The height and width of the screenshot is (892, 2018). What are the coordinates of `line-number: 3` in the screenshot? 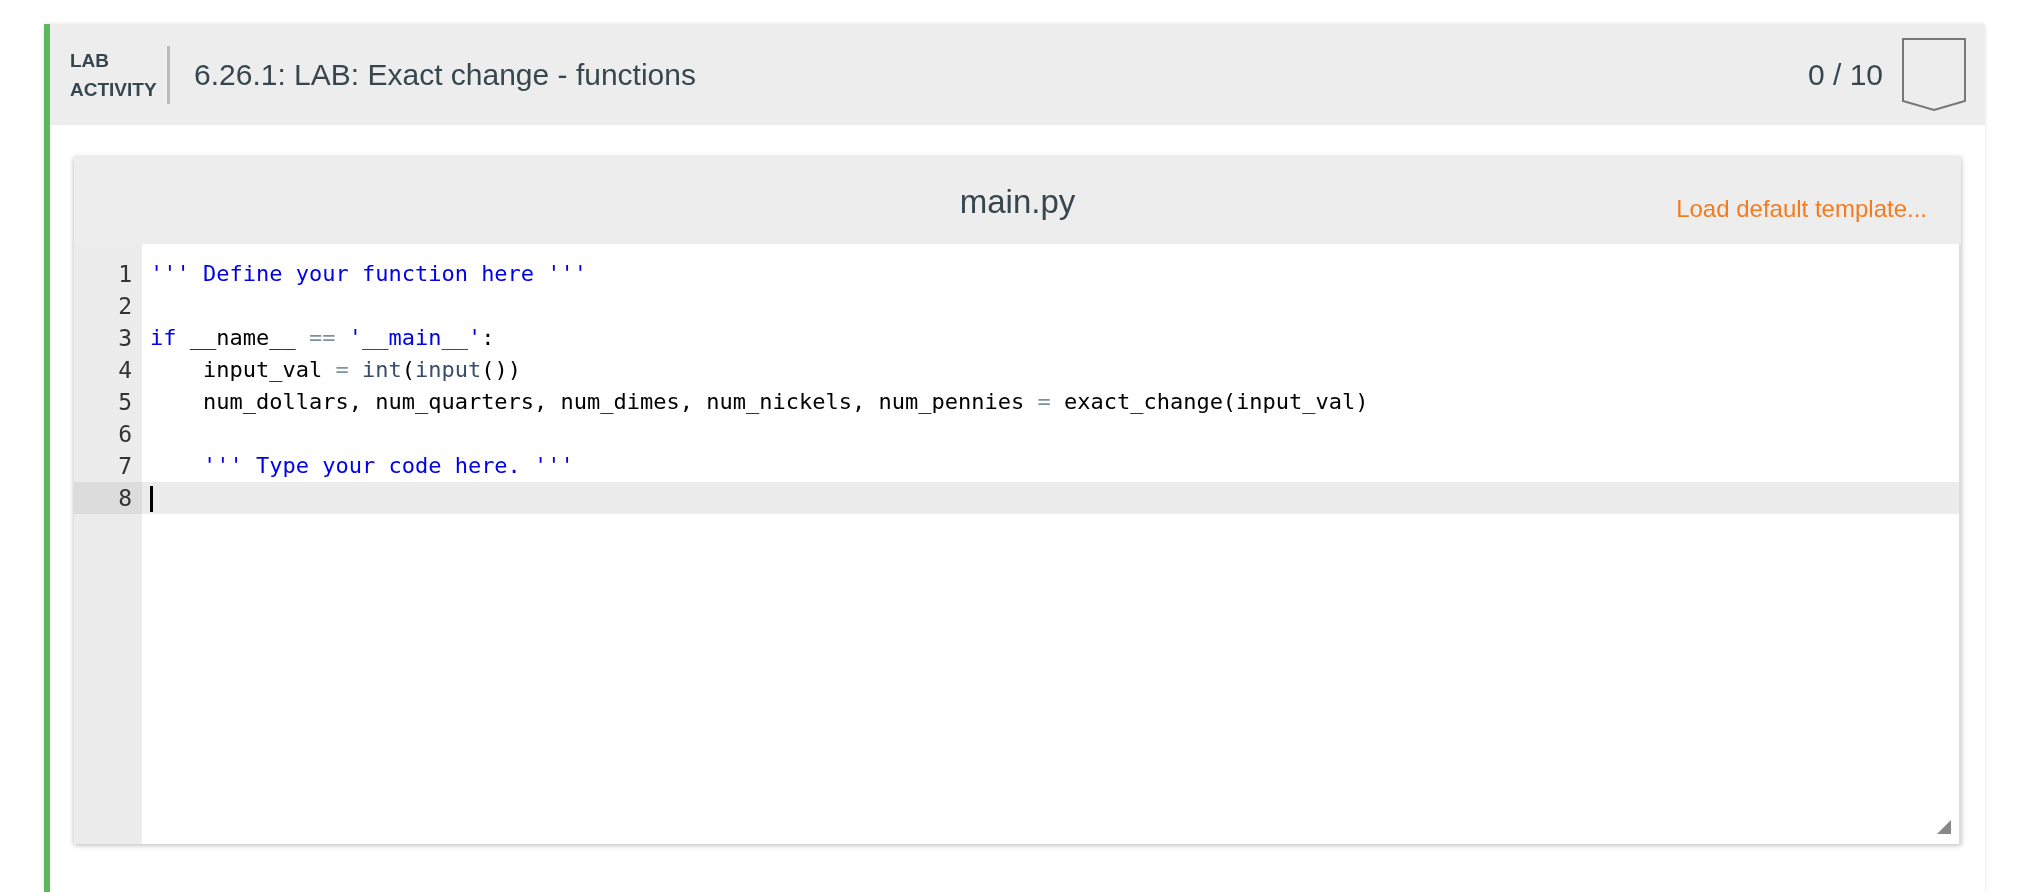 It's located at (125, 338).